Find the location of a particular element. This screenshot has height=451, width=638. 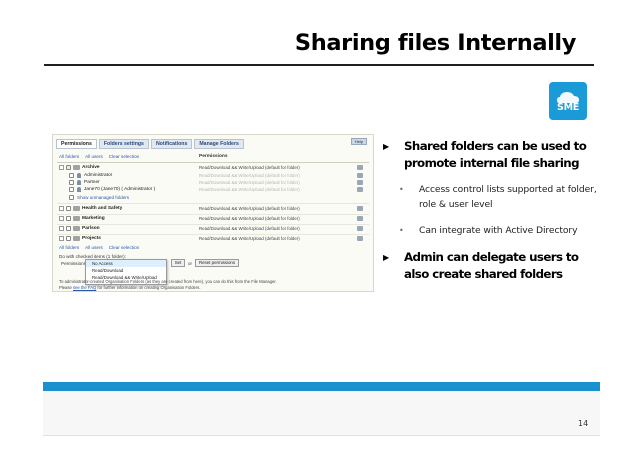

tab-manage-folders: Manage Folders is located at coordinates (219, 144).